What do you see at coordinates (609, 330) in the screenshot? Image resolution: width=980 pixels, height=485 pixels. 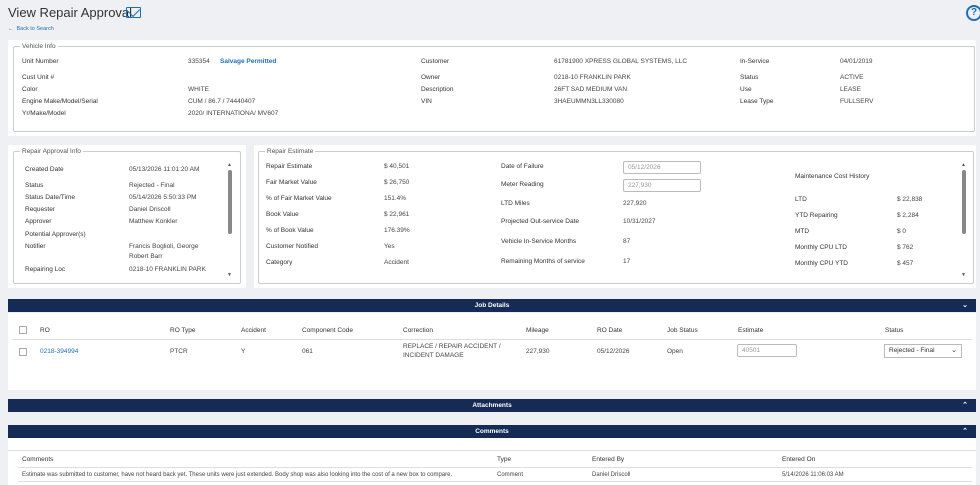 I see `col-ro-date: RO Date` at bounding box center [609, 330].